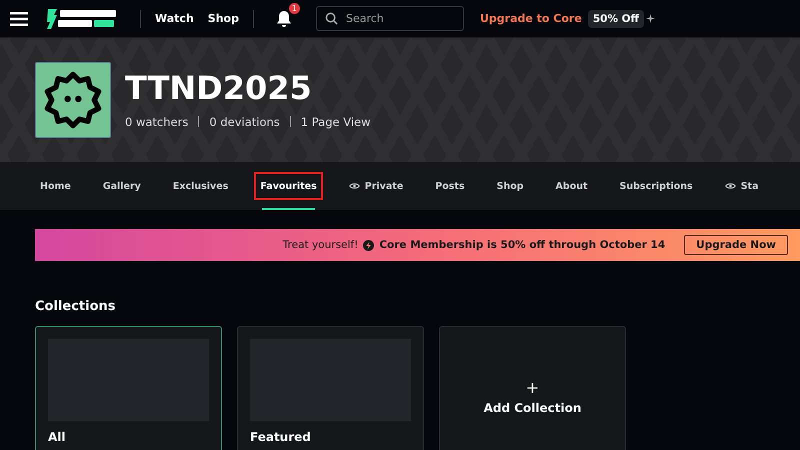 This screenshot has width=800, height=450. Describe the element at coordinates (294, 8) in the screenshot. I see `notification-badge: 1` at that location.